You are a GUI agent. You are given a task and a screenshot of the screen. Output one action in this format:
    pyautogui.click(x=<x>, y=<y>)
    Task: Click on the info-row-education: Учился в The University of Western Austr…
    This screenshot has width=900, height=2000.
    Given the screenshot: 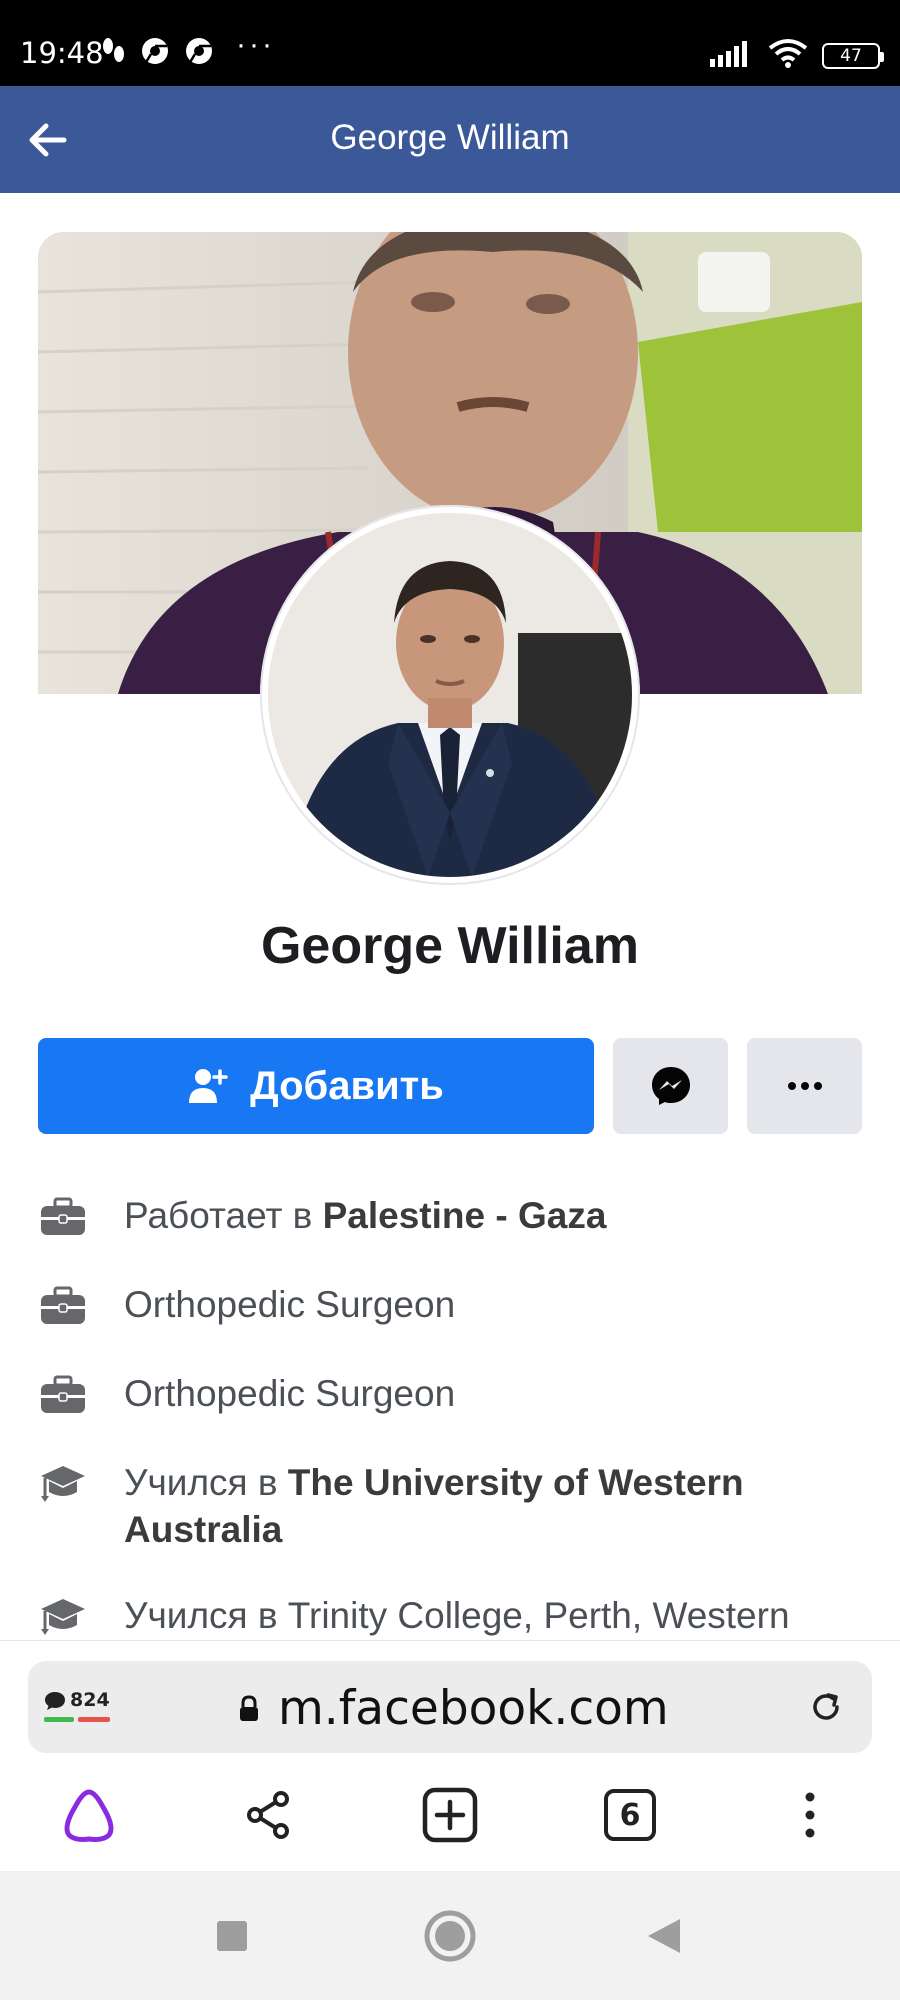 What is the action you would take?
    pyautogui.click(x=453, y=1506)
    